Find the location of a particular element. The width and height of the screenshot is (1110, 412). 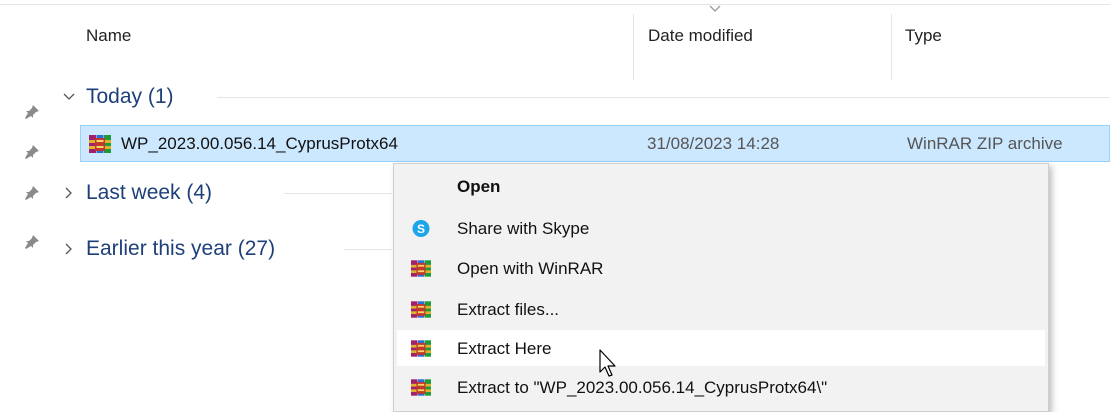

svg-text: S is located at coordinates (421, 229).